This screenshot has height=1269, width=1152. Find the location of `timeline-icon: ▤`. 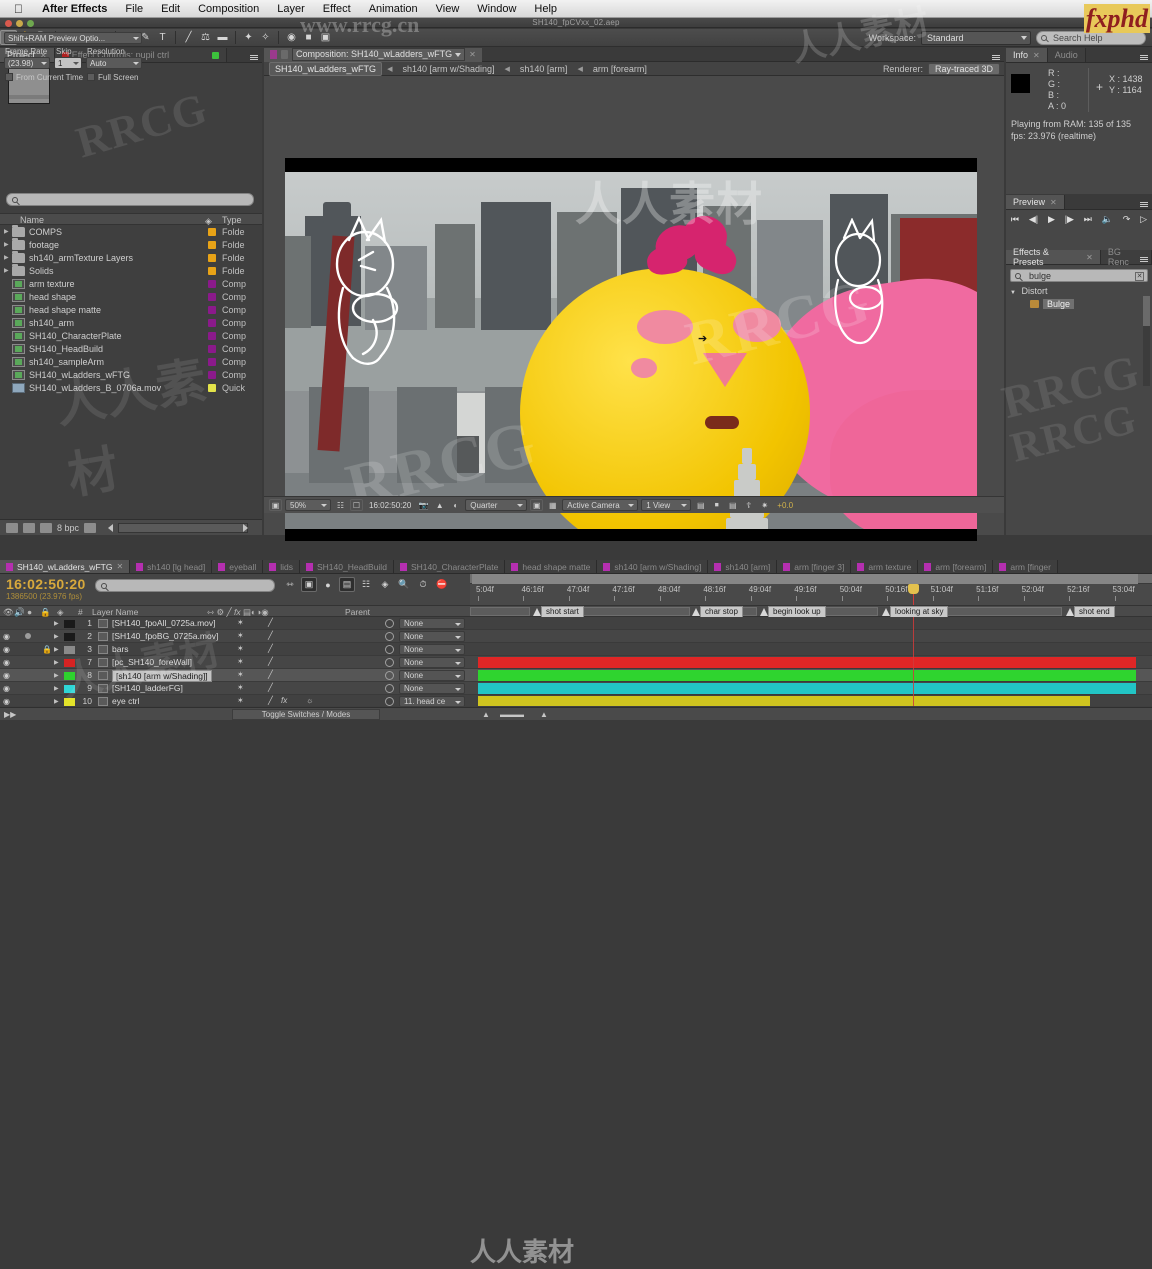

timeline-icon: ▤ is located at coordinates (732, 505).